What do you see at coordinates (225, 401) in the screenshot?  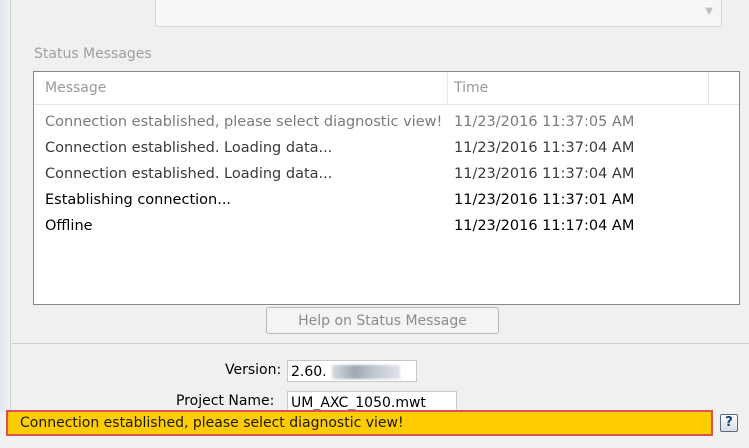 I see `project-name-label: Project Name:` at bounding box center [225, 401].